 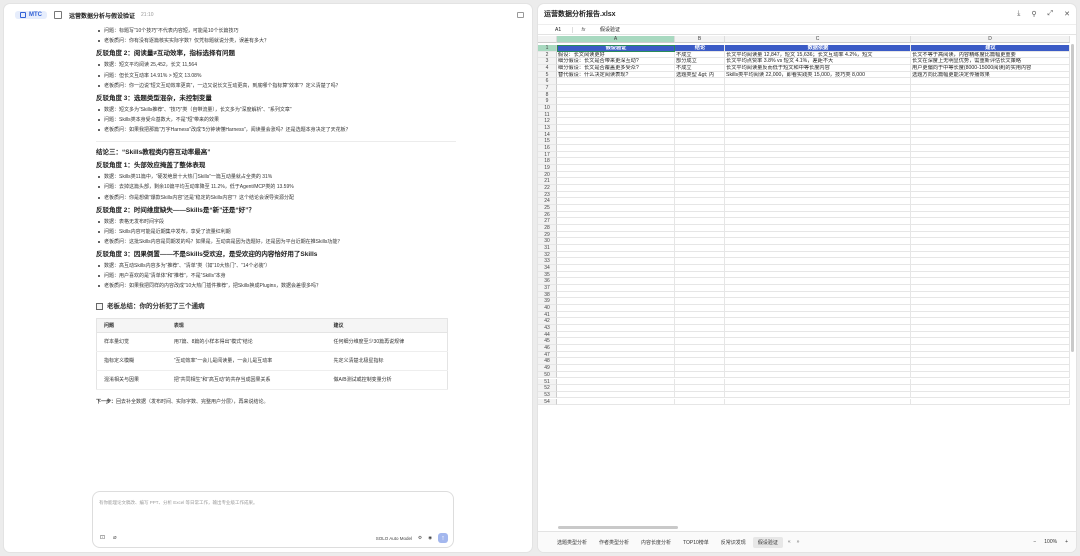 I want to click on sheet-cell: 不成立, so click(x=700, y=68).